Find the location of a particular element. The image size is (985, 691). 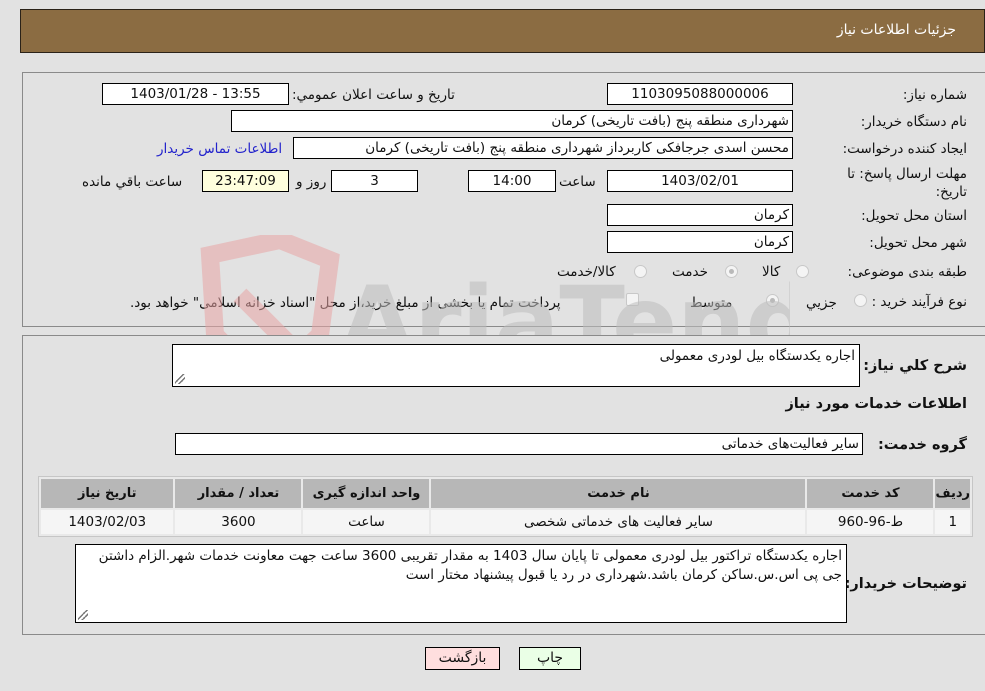

city-field: کرمان is located at coordinates (700, 242).